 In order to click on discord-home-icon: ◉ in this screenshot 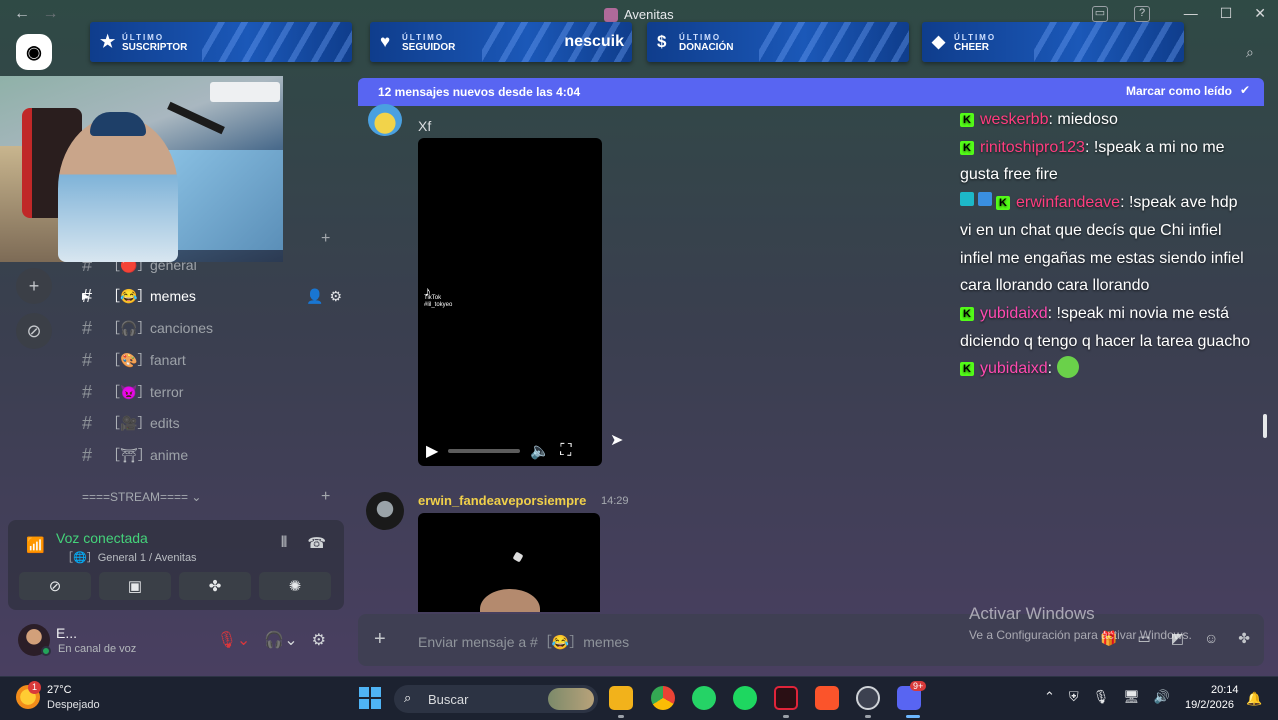, I will do `click(34, 52)`.